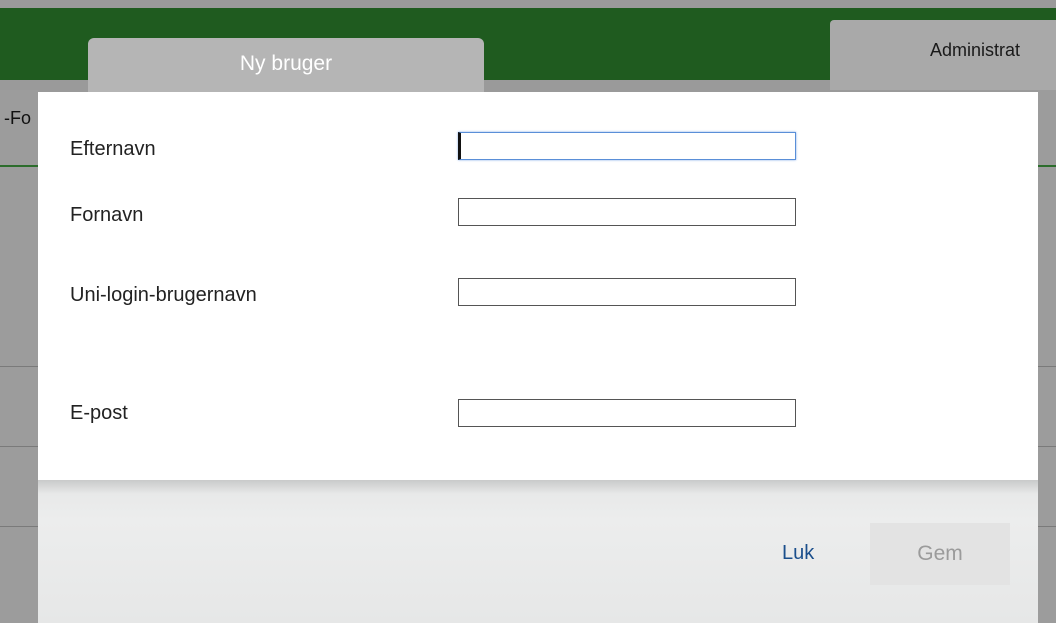 The image size is (1056, 623). What do you see at coordinates (1047, 356) in the screenshot?
I see `background-content-right` at bounding box center [1047, 356].